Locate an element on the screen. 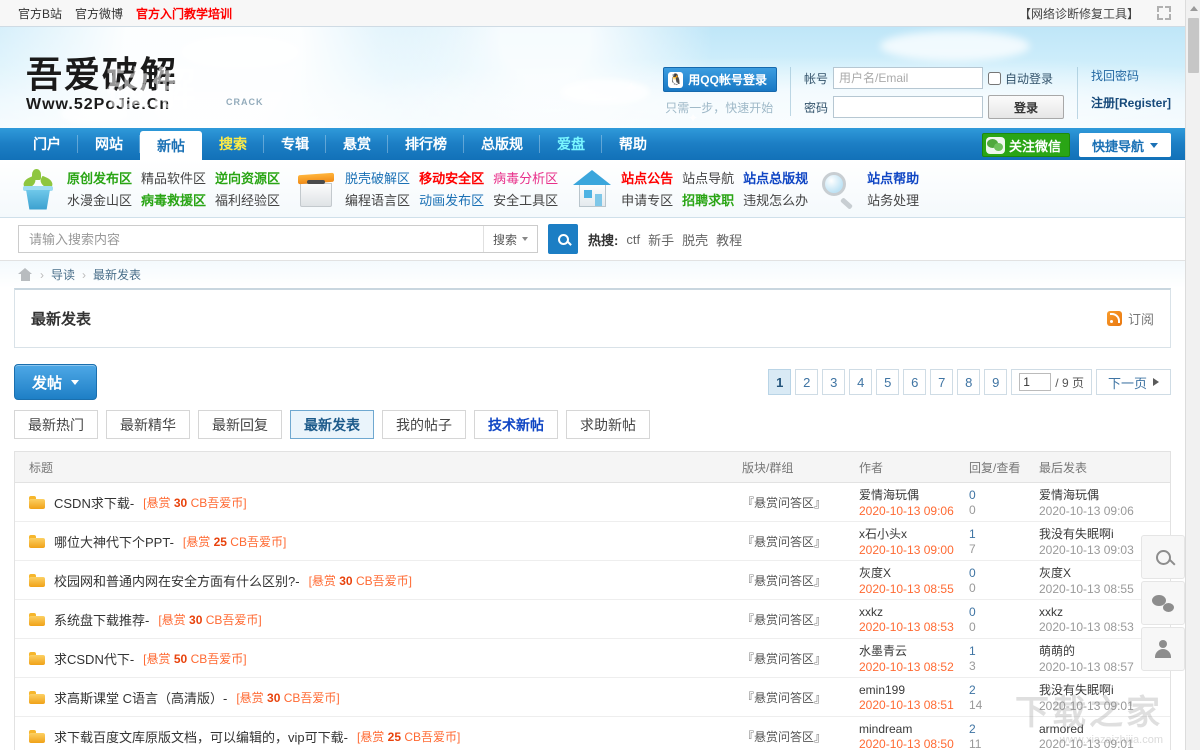 The width and height of the screenshot is (1200, 750). side-chat-button is located at coordinates (1163, 603).